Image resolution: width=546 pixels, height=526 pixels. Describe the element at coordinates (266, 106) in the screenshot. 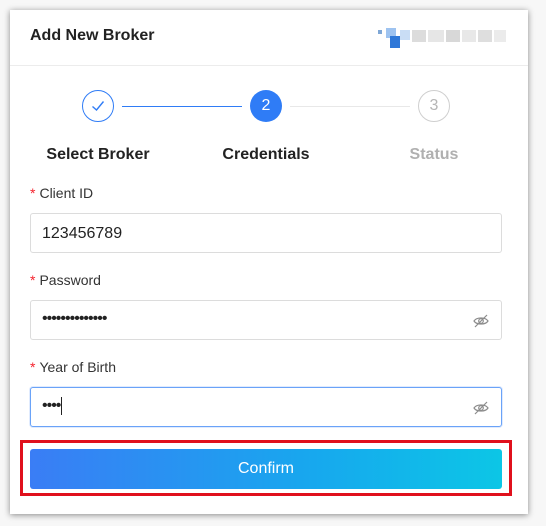

I see `step-2-circle: 2` at that location.